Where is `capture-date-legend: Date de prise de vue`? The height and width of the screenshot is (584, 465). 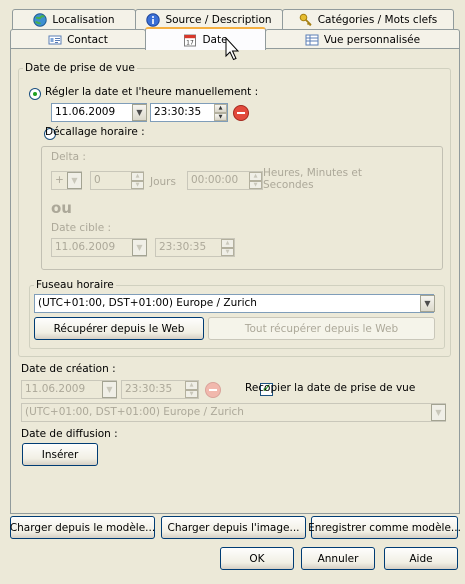 capture-date-legend: Date de prise de vue is located at coordinates (80, 68).